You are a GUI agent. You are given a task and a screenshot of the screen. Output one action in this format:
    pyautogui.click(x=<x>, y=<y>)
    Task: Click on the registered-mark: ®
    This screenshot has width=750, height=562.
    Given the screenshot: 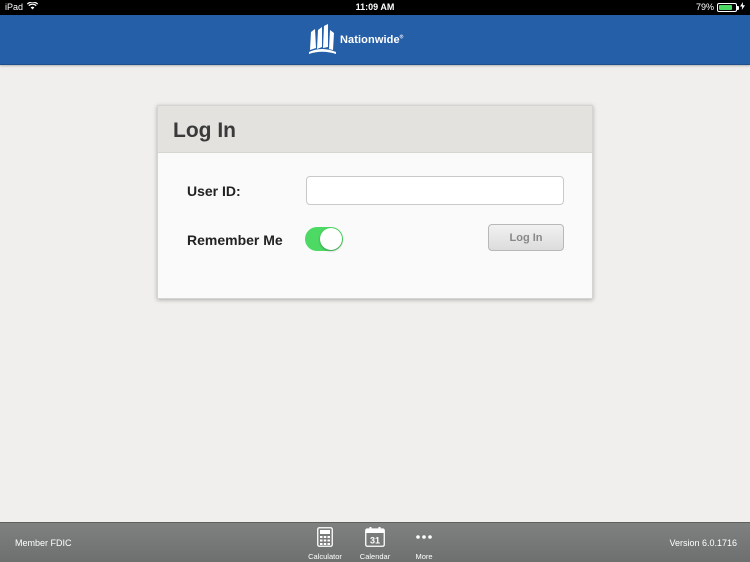 What is the action you would take?
    pyautogui.click(x=401, y=37)
    